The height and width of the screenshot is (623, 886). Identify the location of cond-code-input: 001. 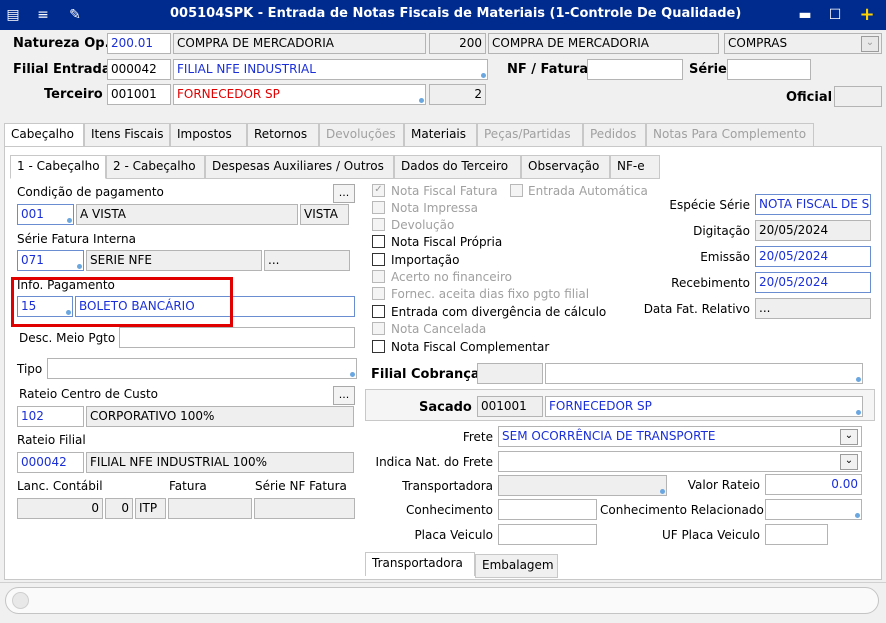
(45, 214).